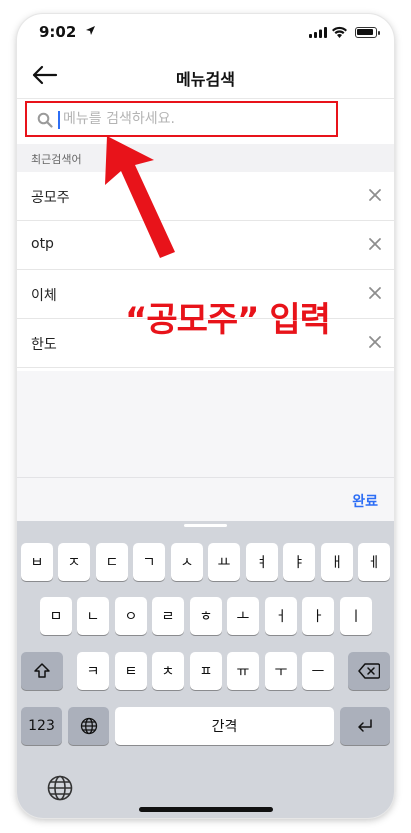 This screenshot has width=411, height=833. I want to click on shift-icon, so click(42, 670).